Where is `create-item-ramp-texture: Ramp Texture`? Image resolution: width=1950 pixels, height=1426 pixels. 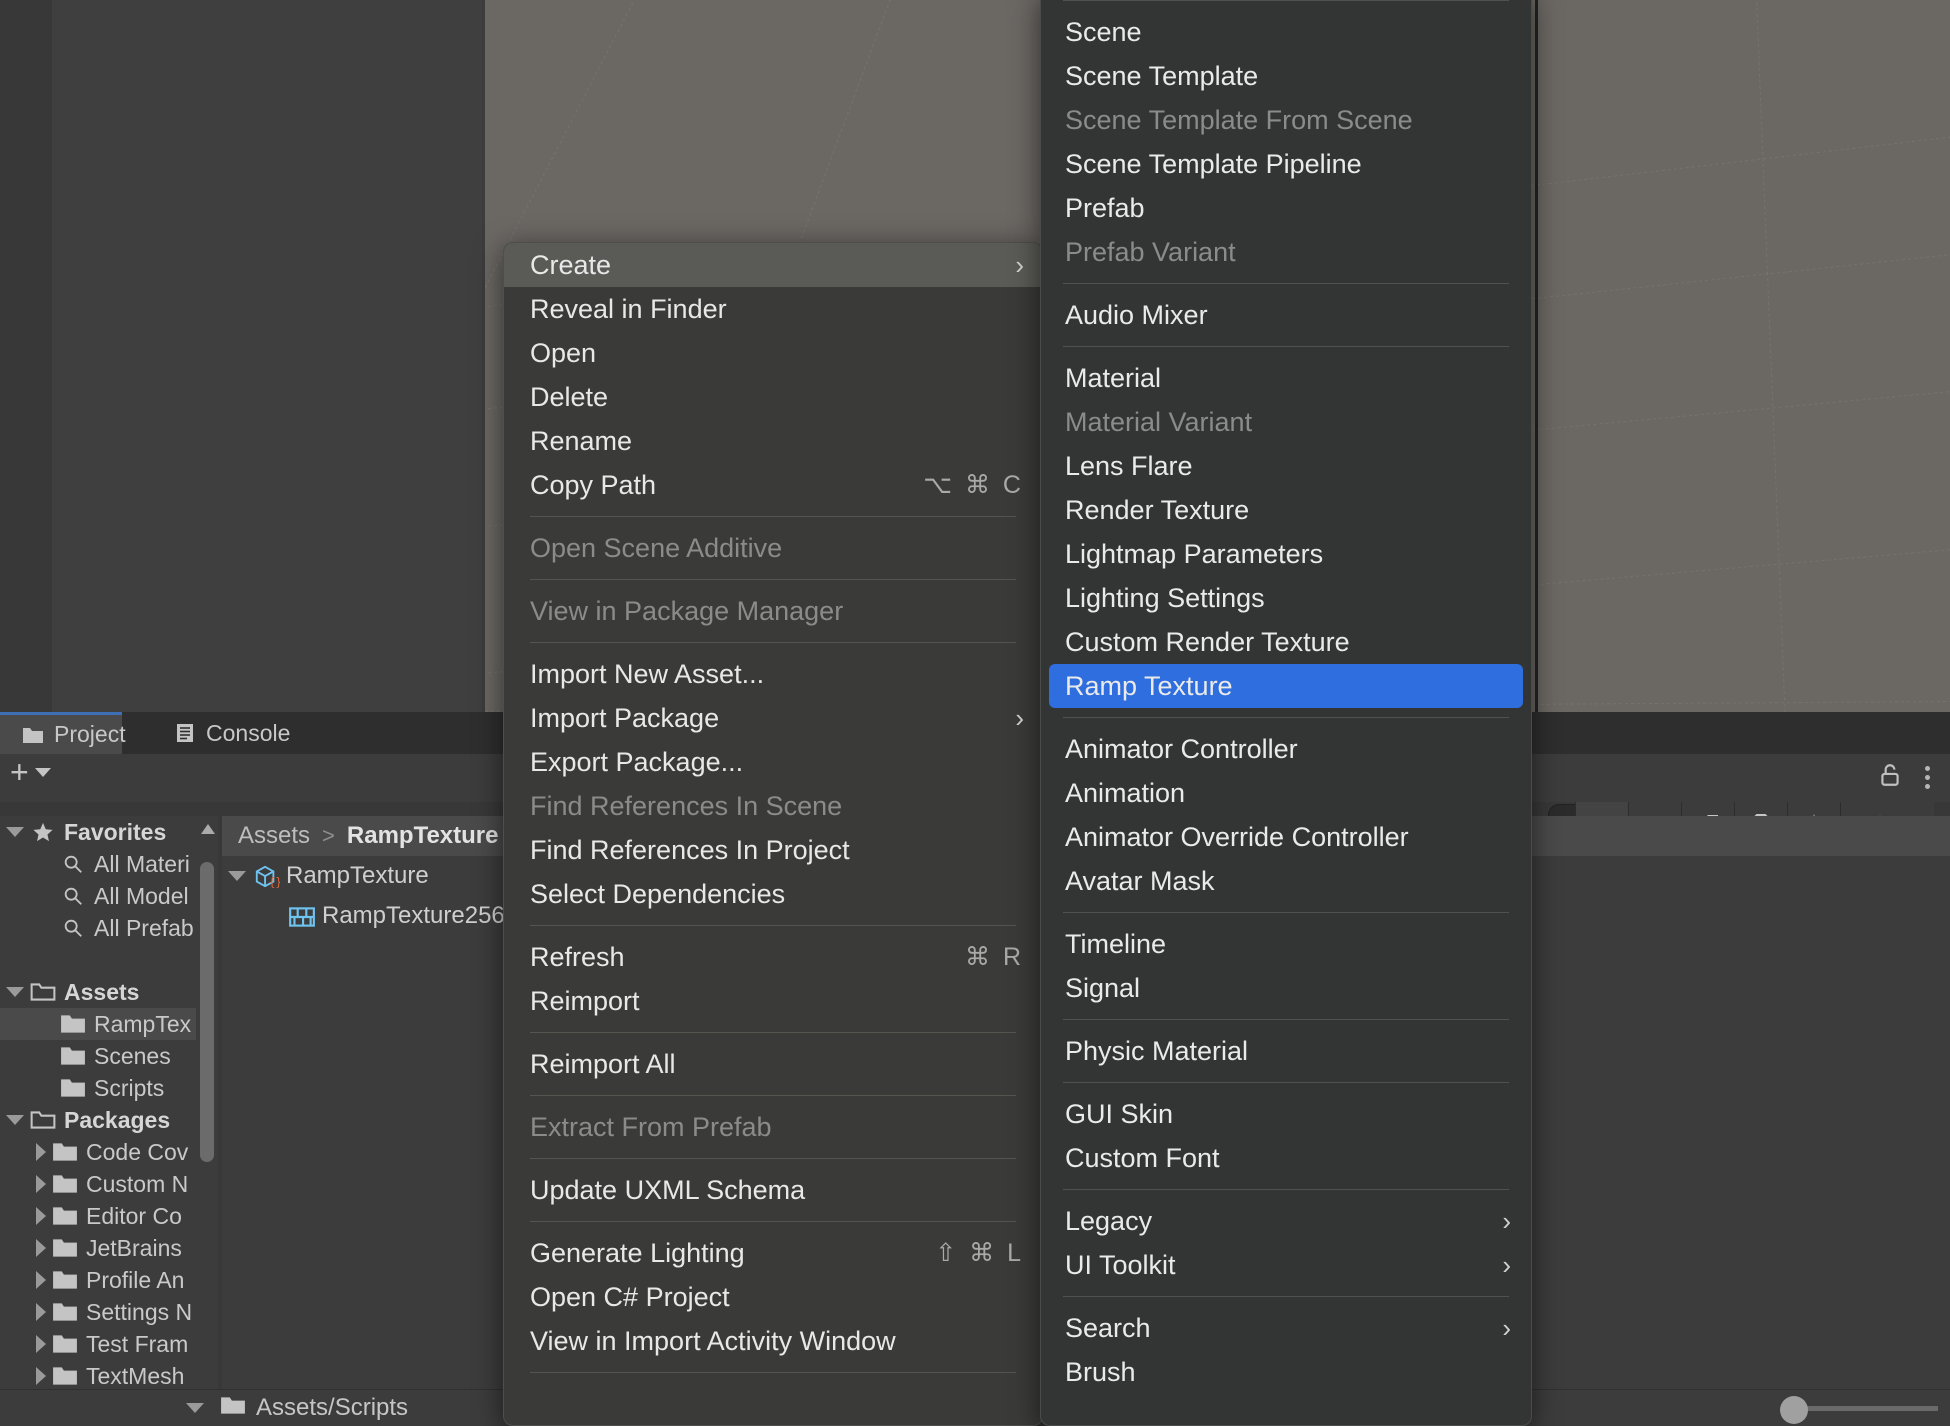 create-item-ramp-texture: Ramp Texture is located at coordinates (1286, 686).